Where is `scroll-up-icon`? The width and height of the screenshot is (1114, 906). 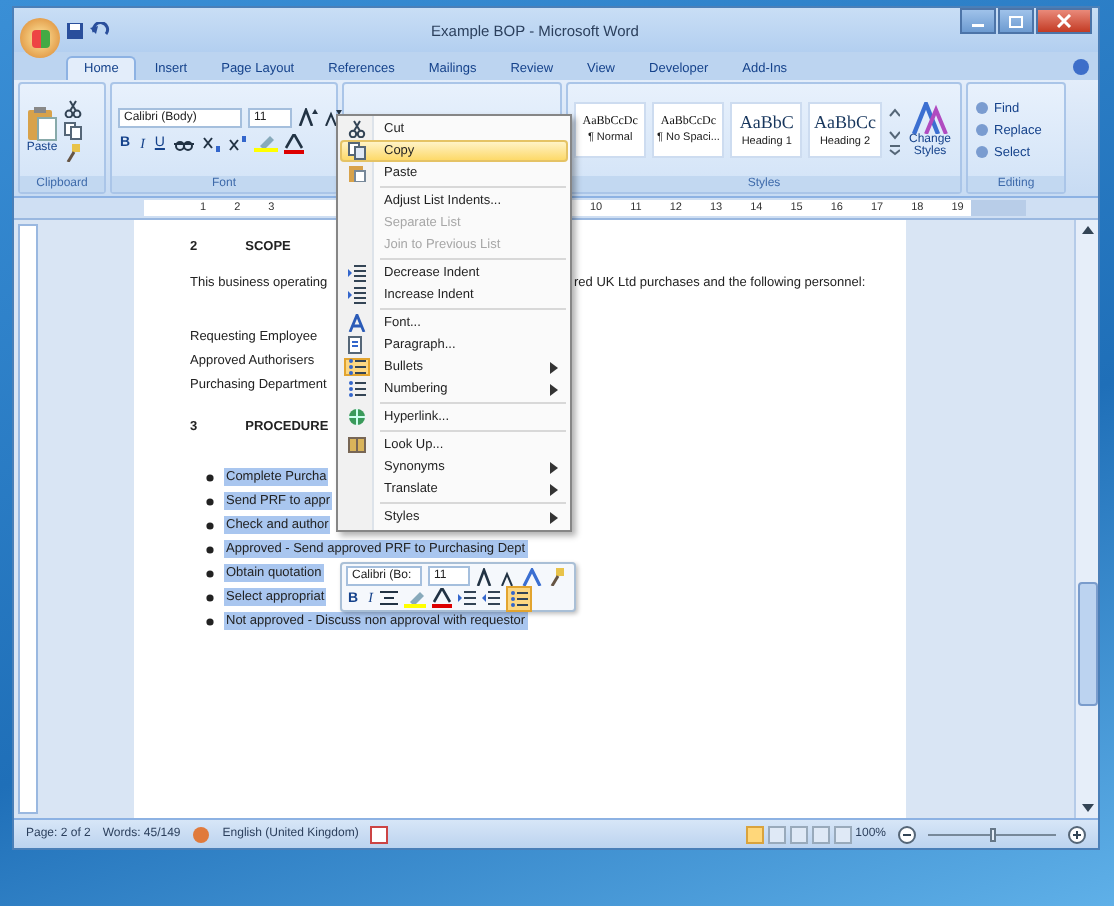
scroll-up-icon is located at coordinates (1087, 230).